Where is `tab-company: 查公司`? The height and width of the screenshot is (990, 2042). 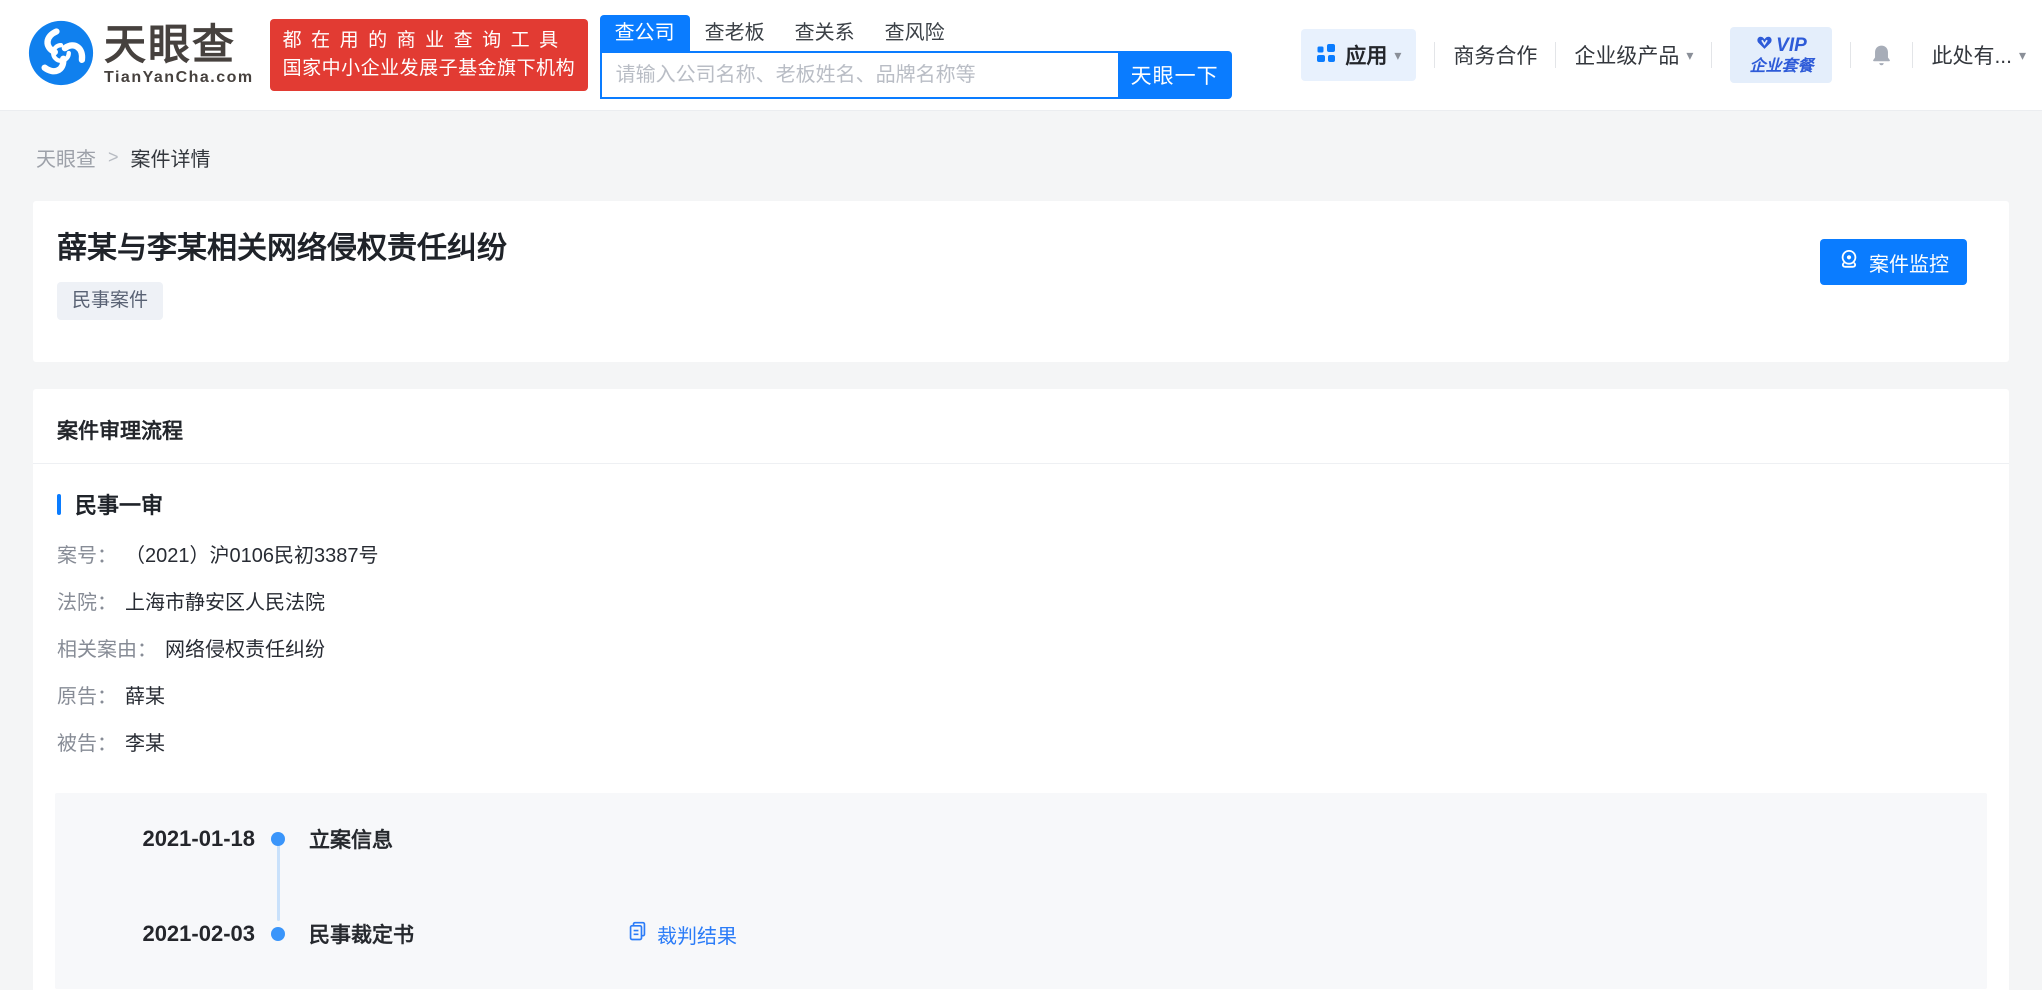 tab-company: 查公司 is located at coordinates (644, 33).